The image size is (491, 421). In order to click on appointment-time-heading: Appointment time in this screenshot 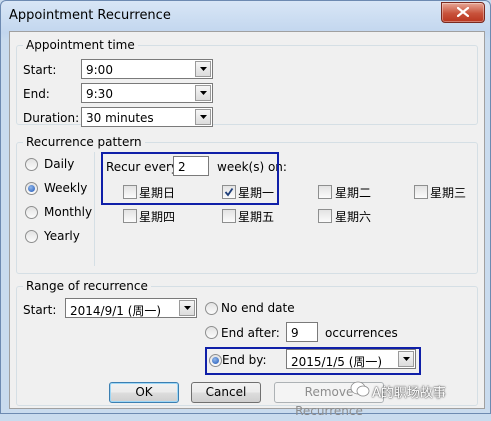, I will do `click(80, 45)`.